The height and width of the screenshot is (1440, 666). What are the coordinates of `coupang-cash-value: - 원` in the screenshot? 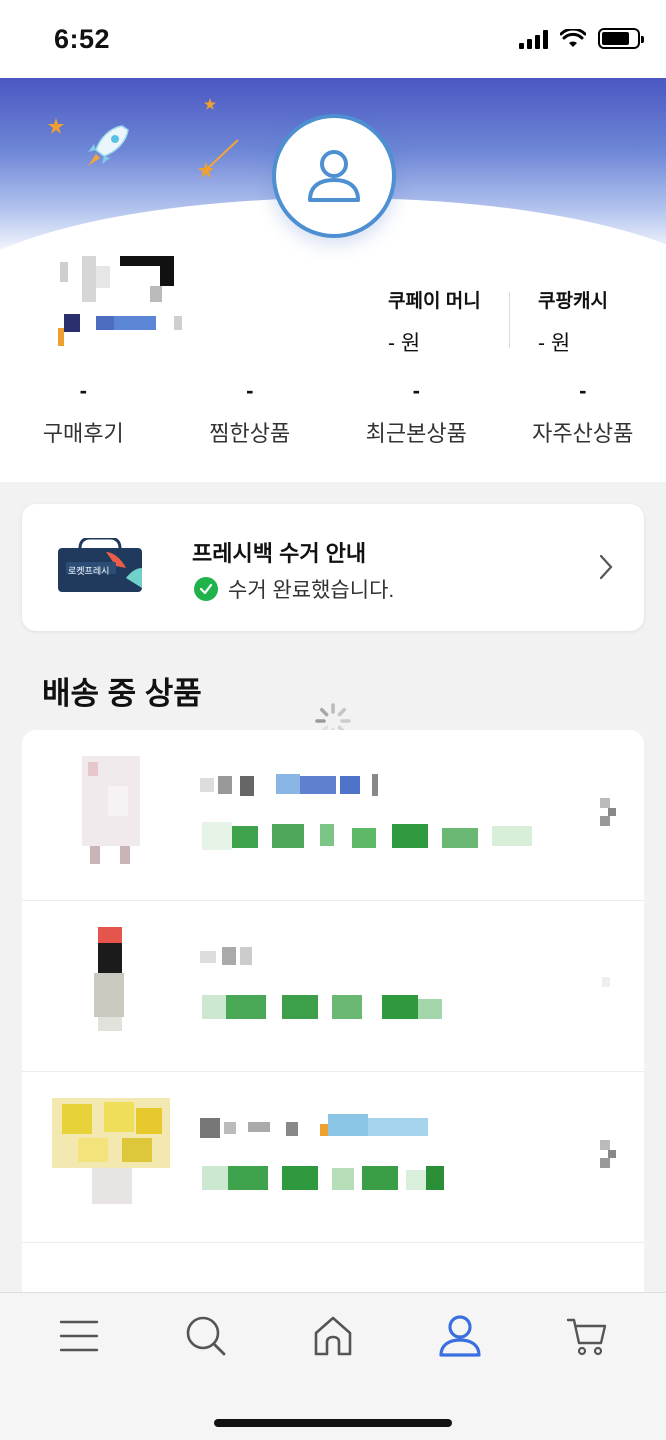 It's located at (554, 343).